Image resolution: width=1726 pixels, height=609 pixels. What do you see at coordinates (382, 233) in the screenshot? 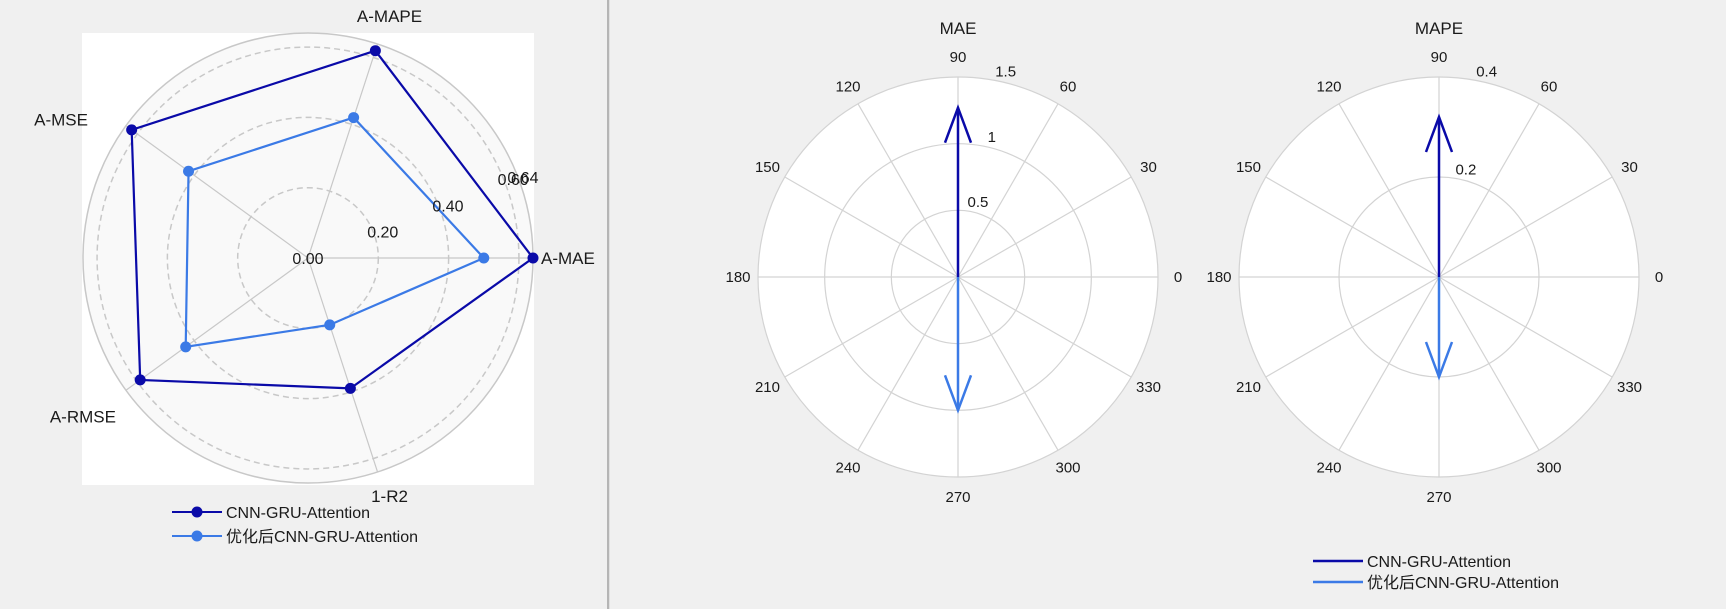
I see `radar-radial-tick-label: 0.20` at bounding box center [382, 233].